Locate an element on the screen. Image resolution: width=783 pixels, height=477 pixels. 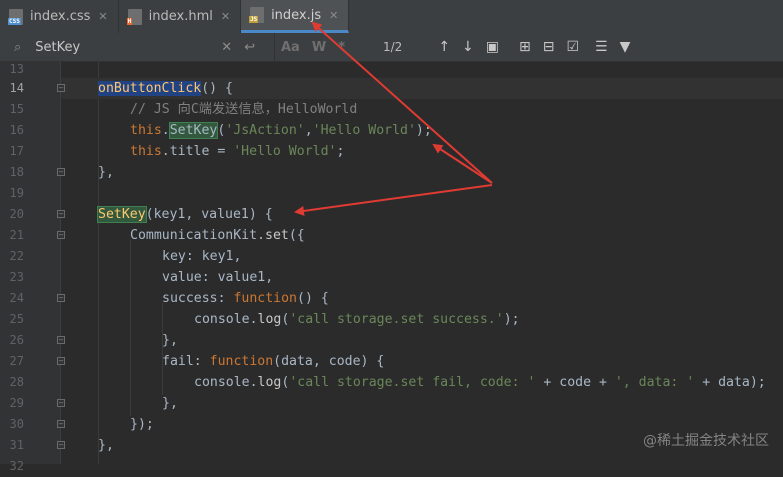
words-toggle: W is located at coordinates (319, 47).